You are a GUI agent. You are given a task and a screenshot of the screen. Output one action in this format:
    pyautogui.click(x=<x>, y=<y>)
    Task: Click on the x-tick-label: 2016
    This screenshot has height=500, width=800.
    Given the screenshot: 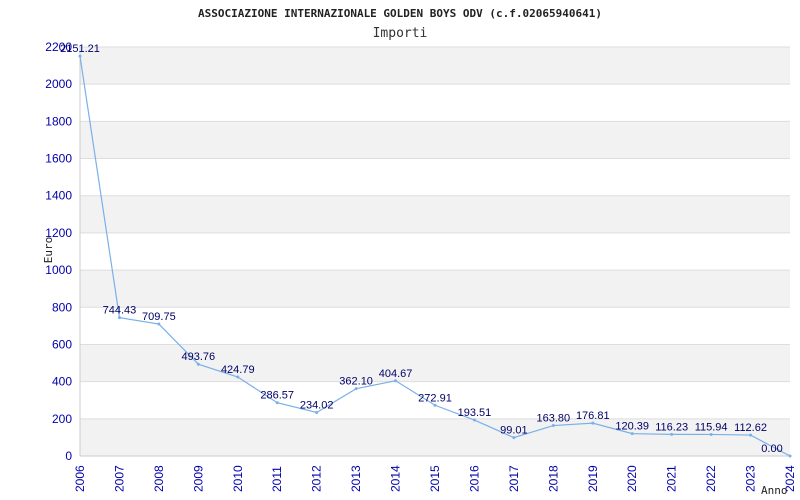 What is the action you would take?
    pyautogui.click(x=474, y=478)
    